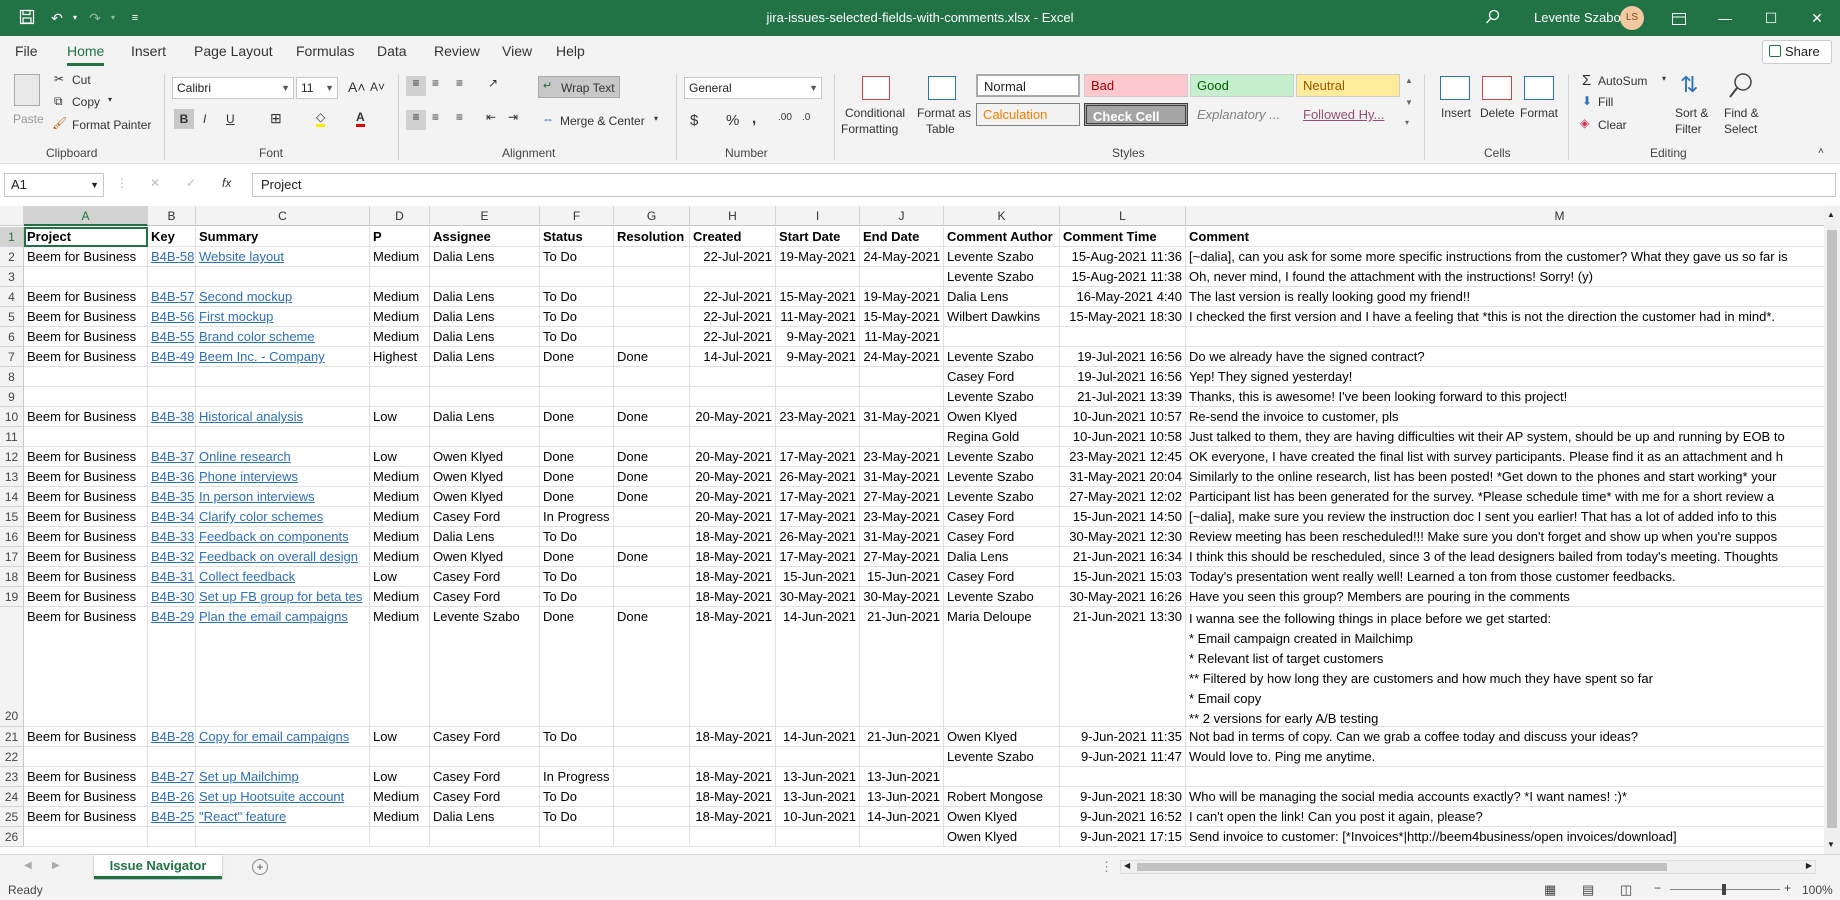  Describe the element at coordinates (59, 79) in the screenshot. I see `cut-icon: ✂` at that location.